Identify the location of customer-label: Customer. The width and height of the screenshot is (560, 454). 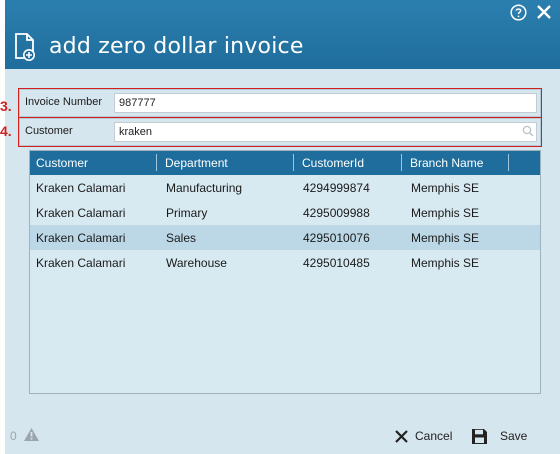
(49, 131).